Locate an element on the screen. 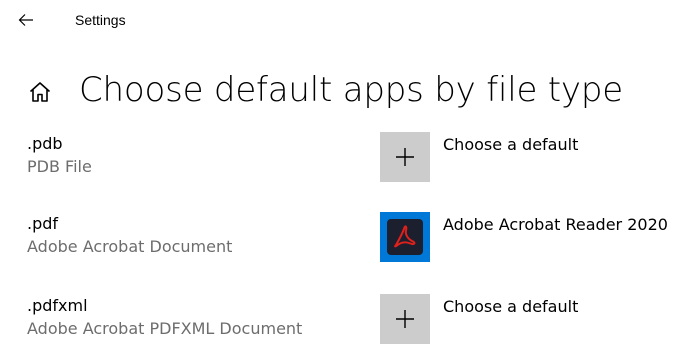  back-arrow-icon is located at coordinates (25, 20).